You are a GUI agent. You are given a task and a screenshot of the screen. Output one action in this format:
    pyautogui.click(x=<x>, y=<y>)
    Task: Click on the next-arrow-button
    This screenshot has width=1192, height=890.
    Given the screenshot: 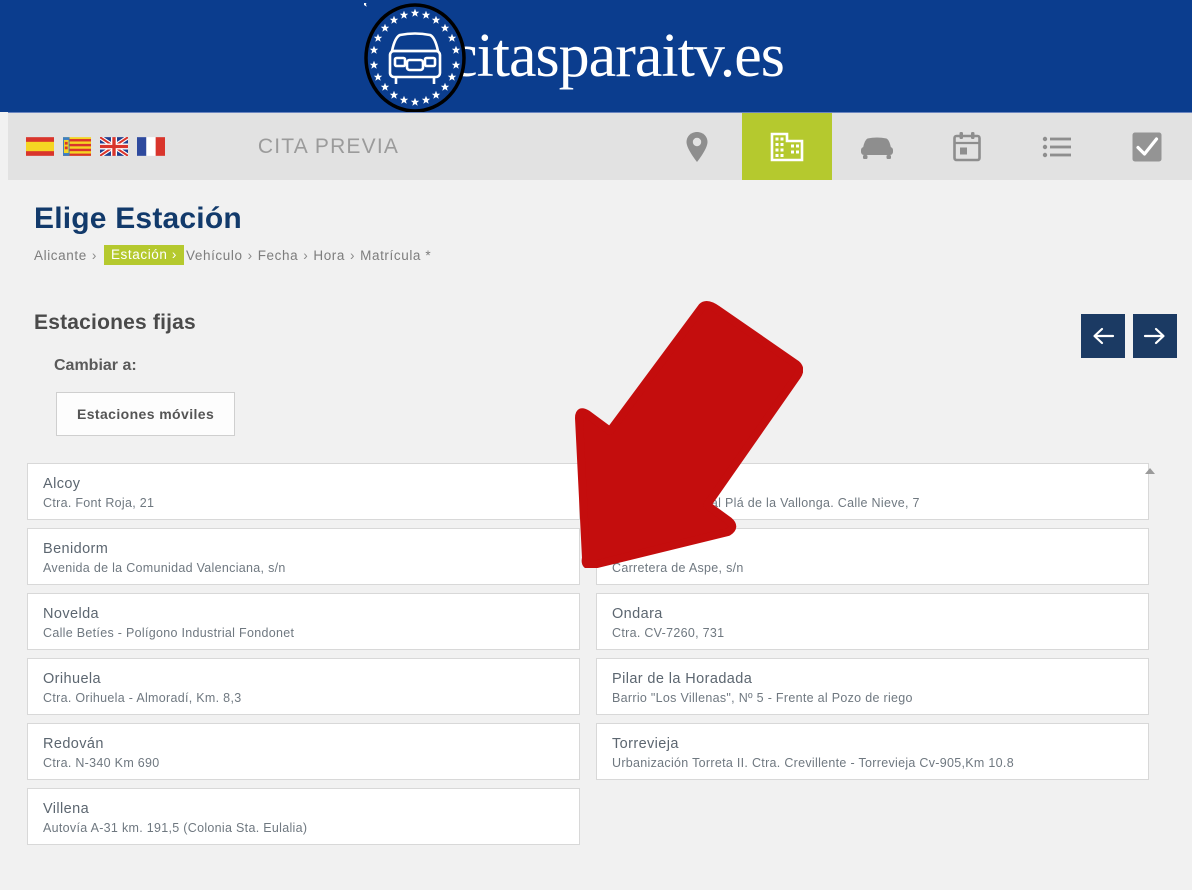 What is the action you would take?
    pyautogui.click(x=1155, y=336)
    